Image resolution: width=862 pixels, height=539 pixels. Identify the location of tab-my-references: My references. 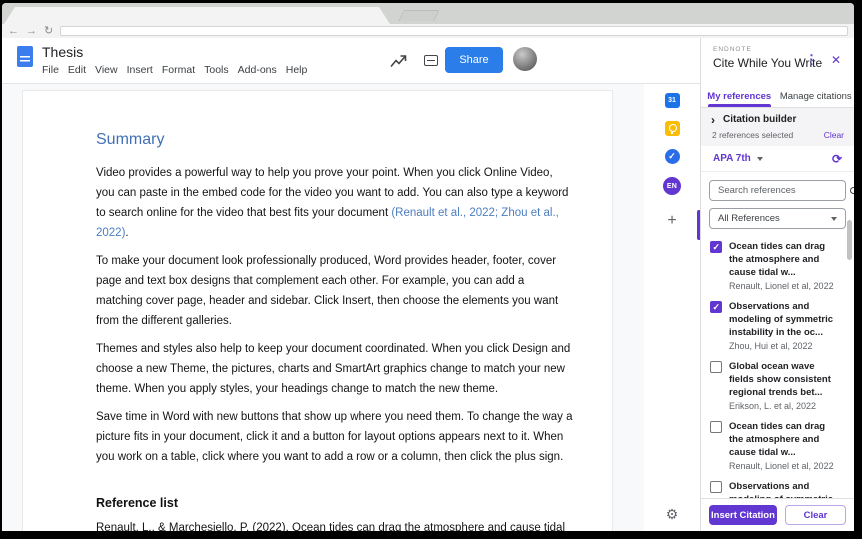
(739, 95).